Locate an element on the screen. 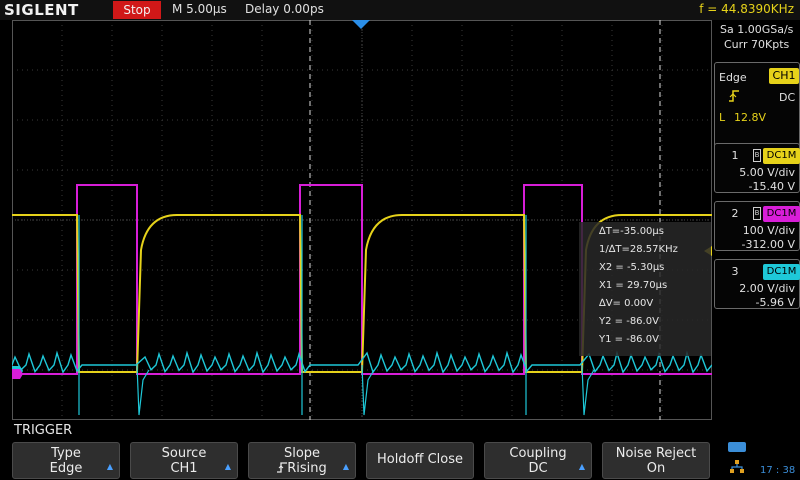  softkey-source-label: Source is located at coordinates (184, 453).